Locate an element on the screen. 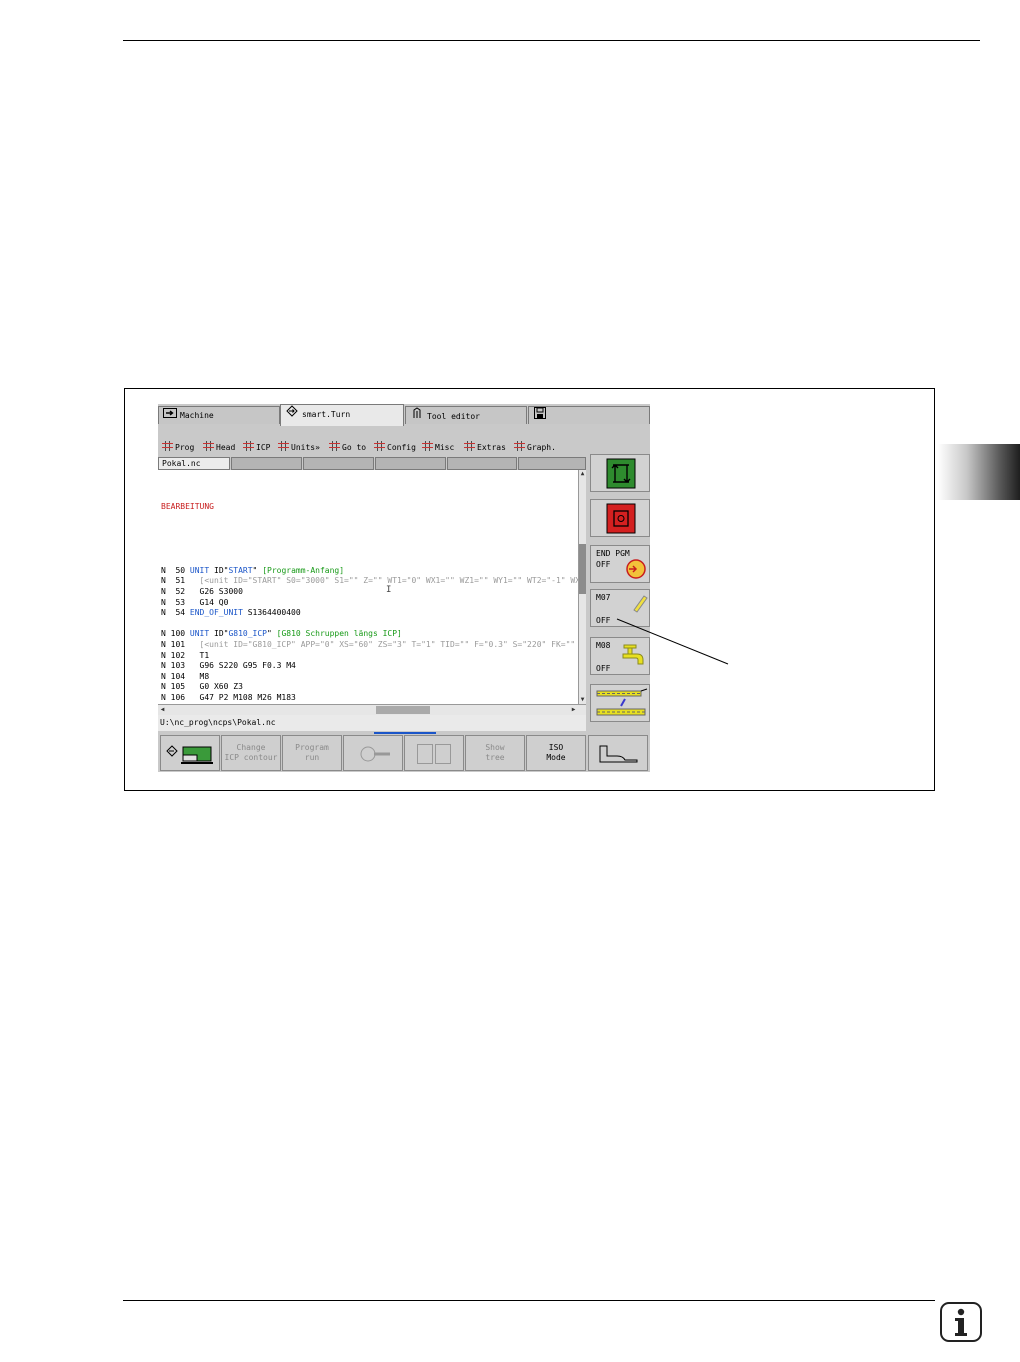 The image size is (1020, 1362). mode-tabs: Machine smart.Turn Tool editor is located at coordinates (404, 415).